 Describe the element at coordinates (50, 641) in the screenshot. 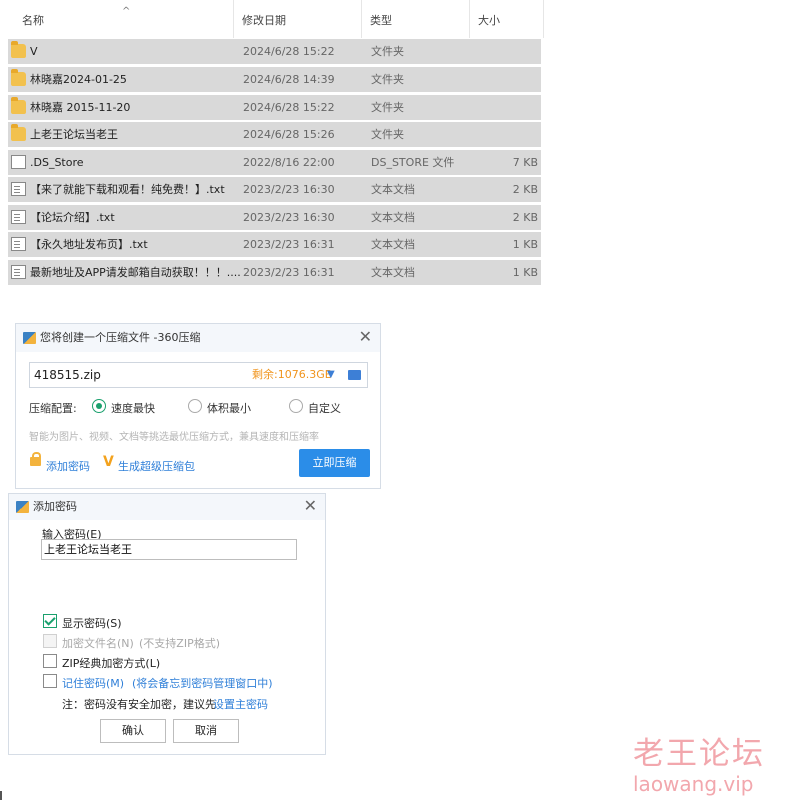

I see `encrypt-filenames-checkbox` at that location.